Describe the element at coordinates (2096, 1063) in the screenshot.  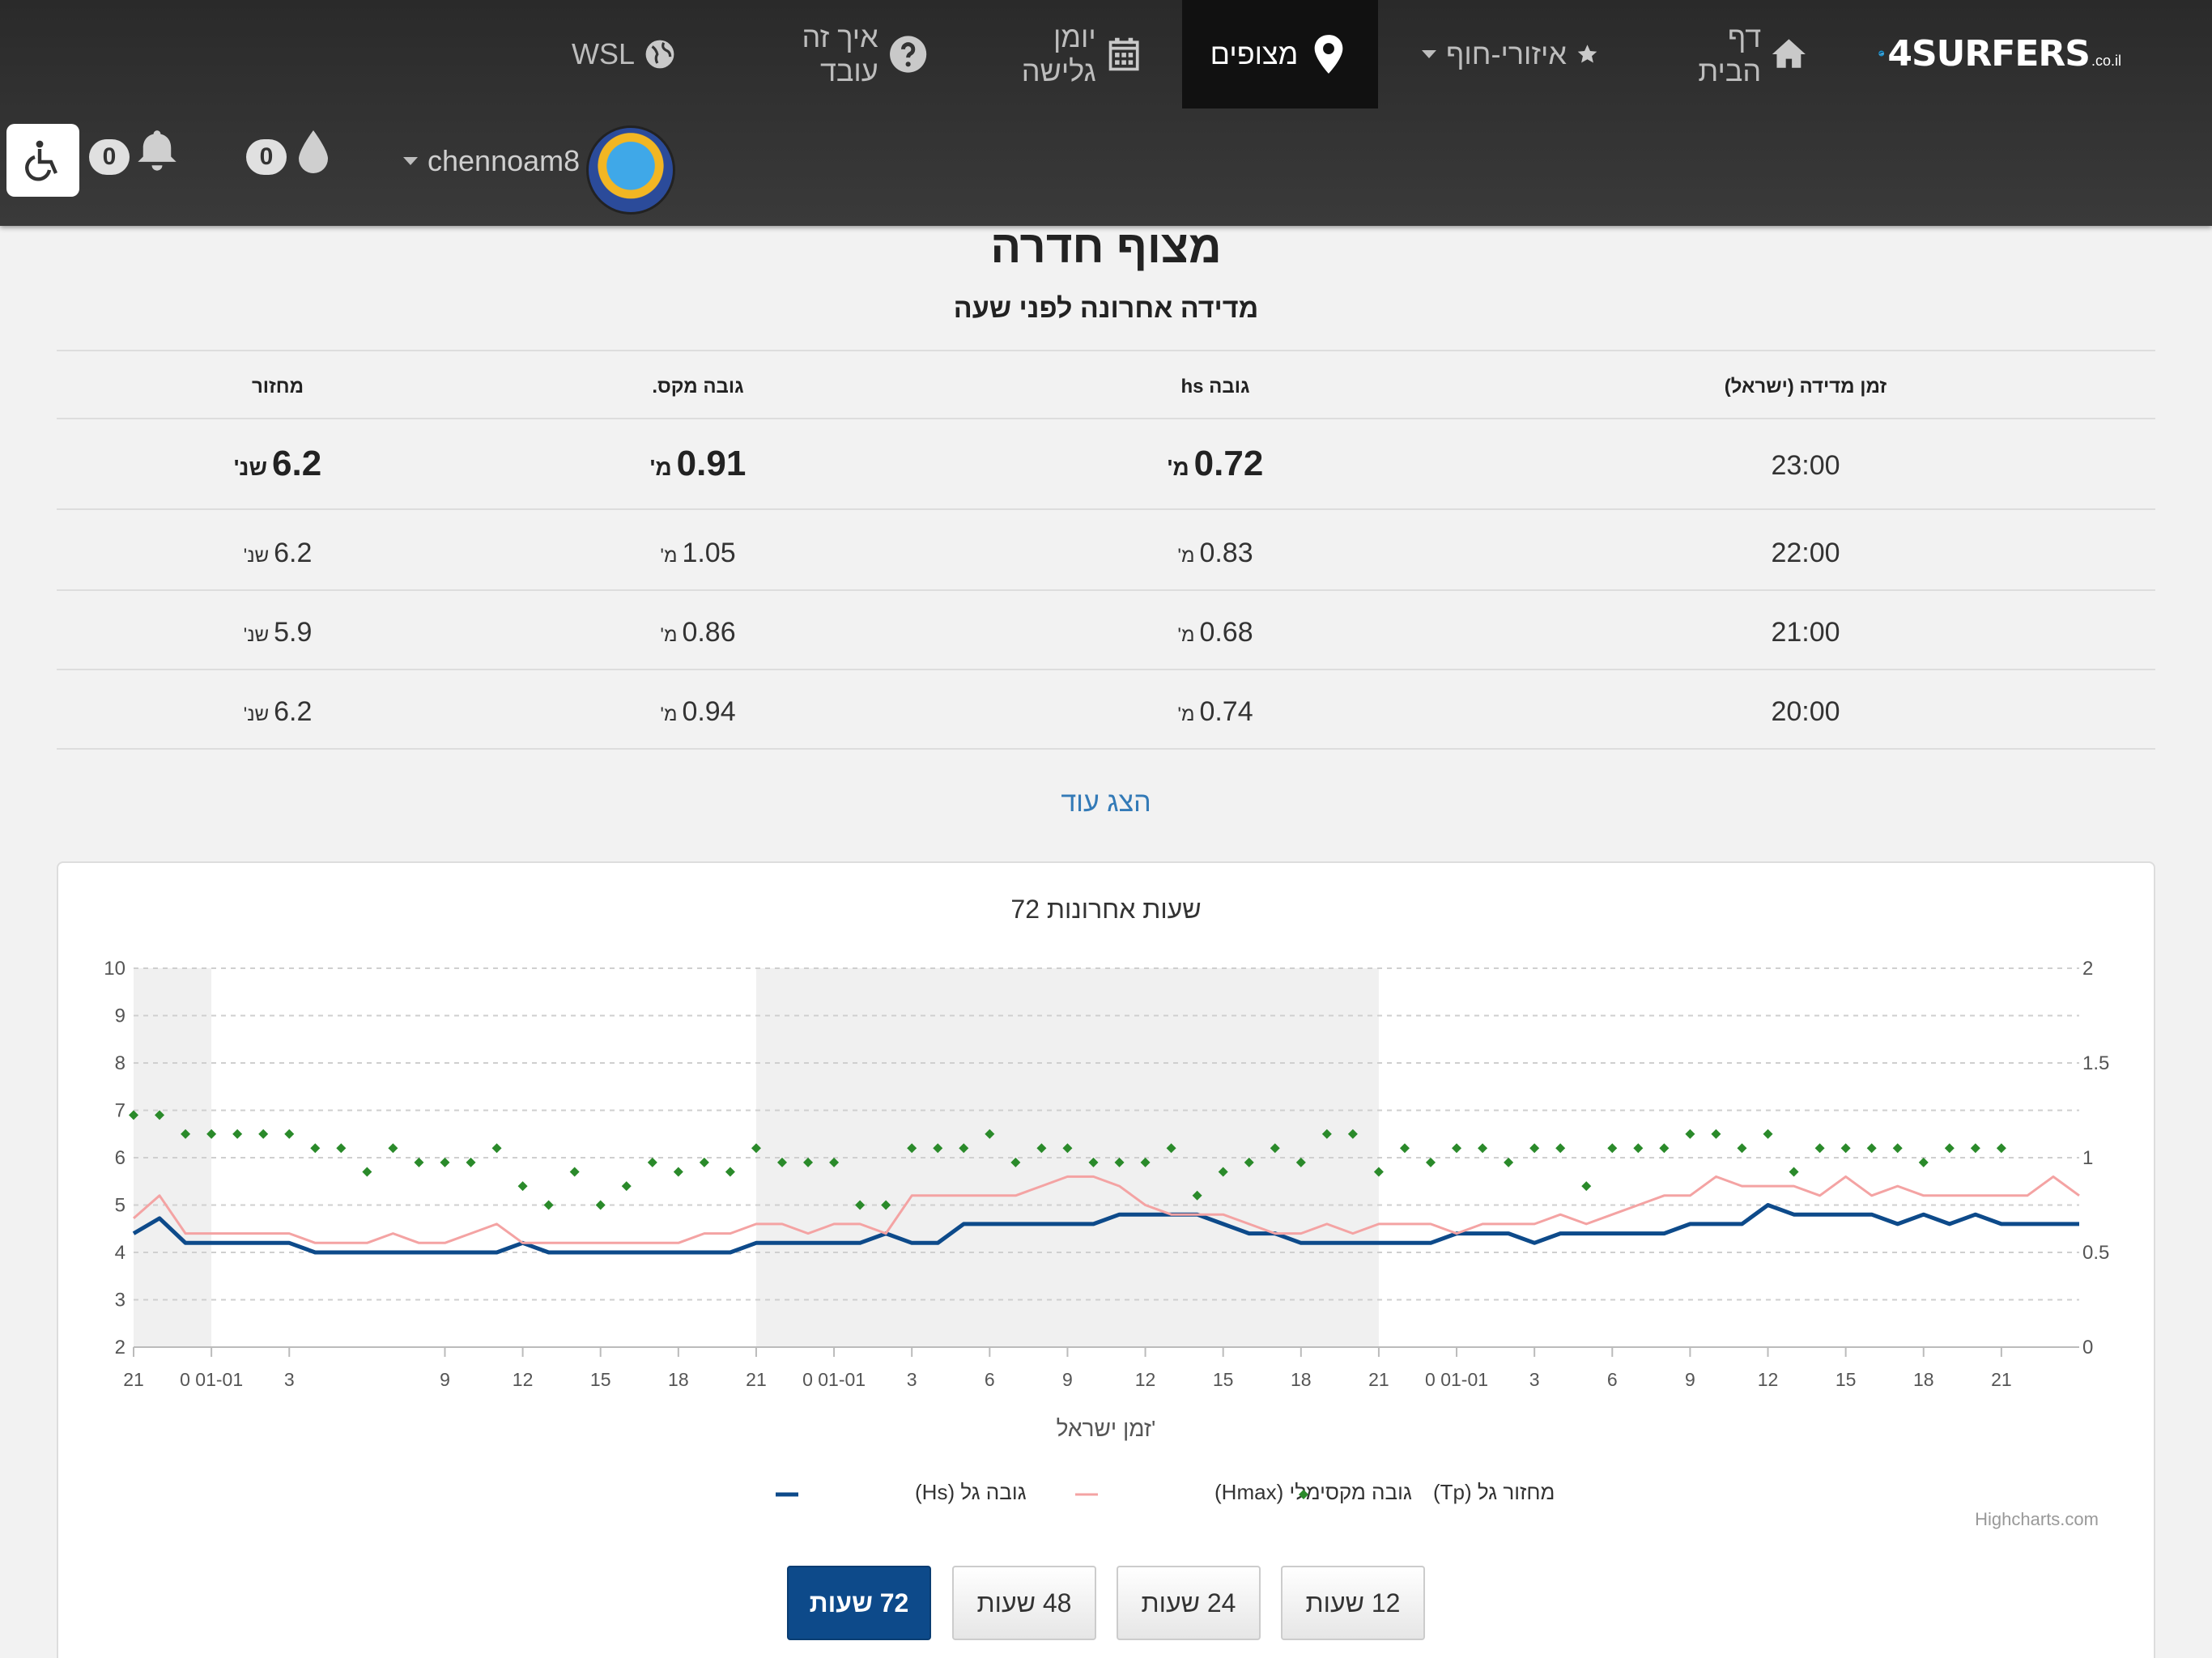
I see `right-axis-tick-label: 1.5` at that location.